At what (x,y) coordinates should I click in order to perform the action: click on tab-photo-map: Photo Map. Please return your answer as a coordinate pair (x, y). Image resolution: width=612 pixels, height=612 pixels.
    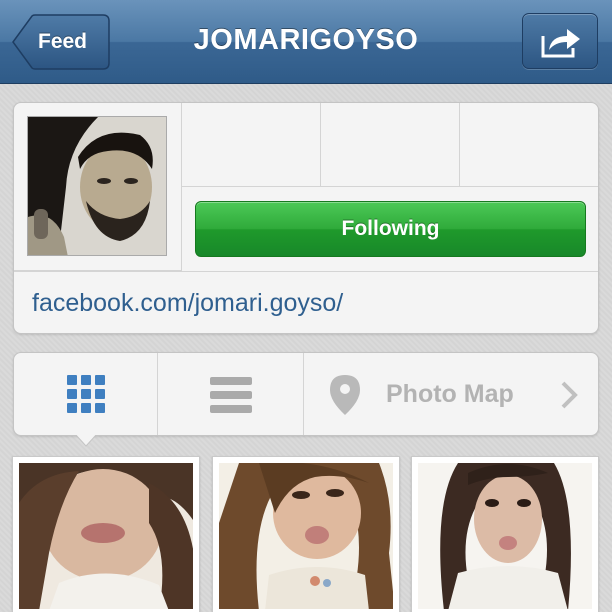
    Looking at the image, I should click on (451, 394).